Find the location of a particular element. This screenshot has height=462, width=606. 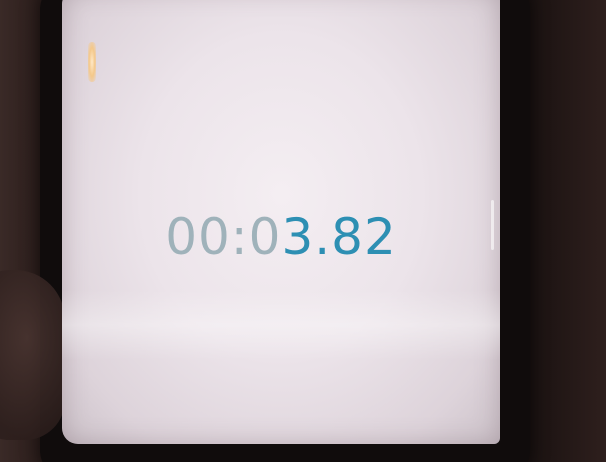

screen-light-band is located at coordinates (281, 325).